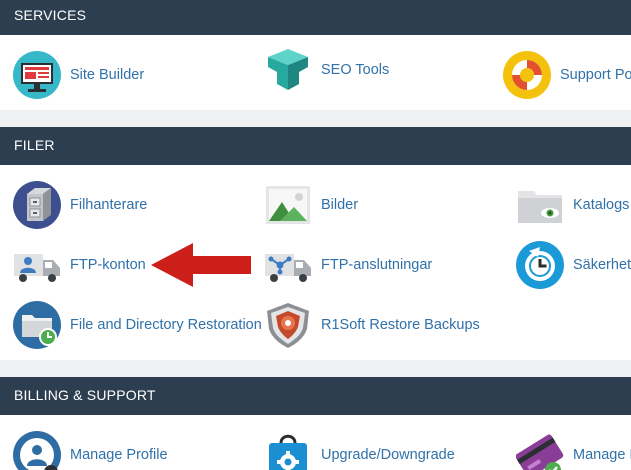 Image resolution: width=631 pixels, height=470 pixels. Describe the element at coordinates (540, 452) in the screenshot. I see `credit-card-check-icon` at that location.